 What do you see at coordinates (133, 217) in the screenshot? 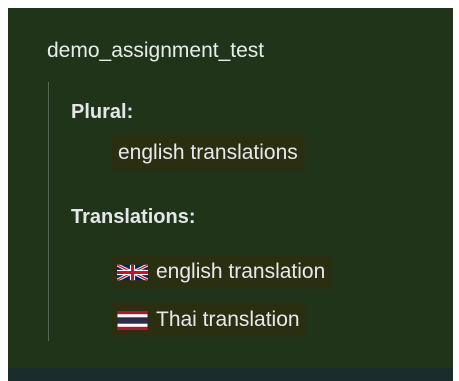
I see `translations-label: Translations:` at bounding box center [133, 217].